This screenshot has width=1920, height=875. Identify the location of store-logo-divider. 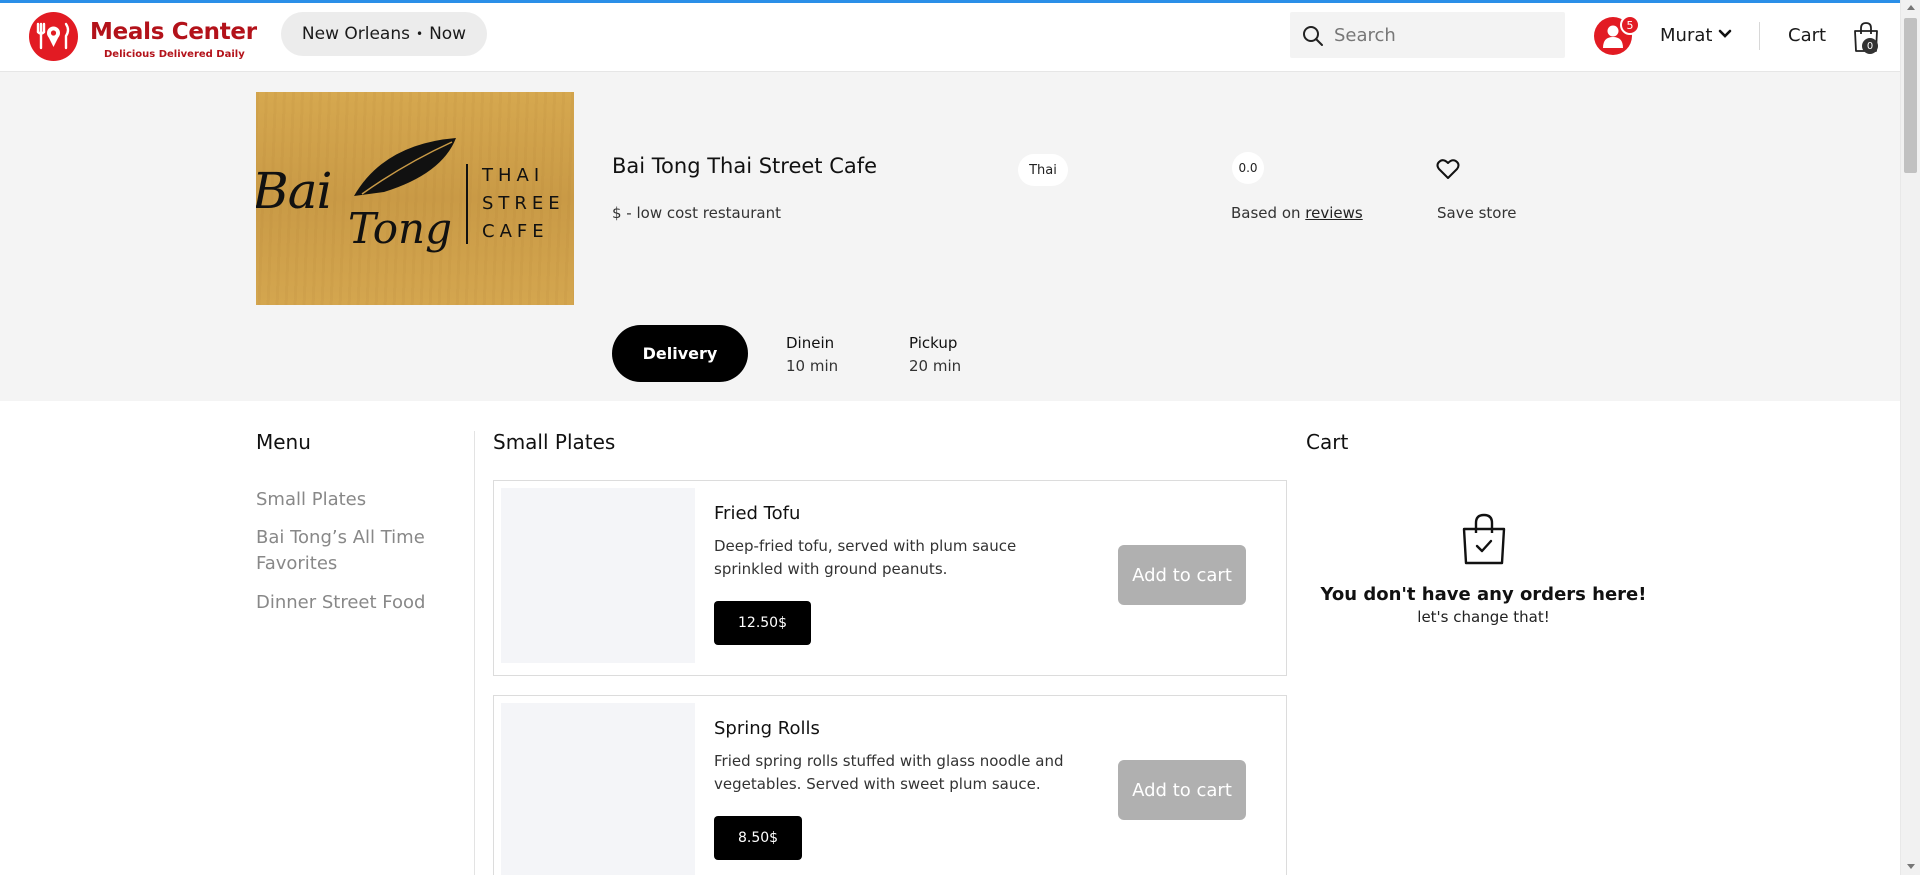
(467, 204).